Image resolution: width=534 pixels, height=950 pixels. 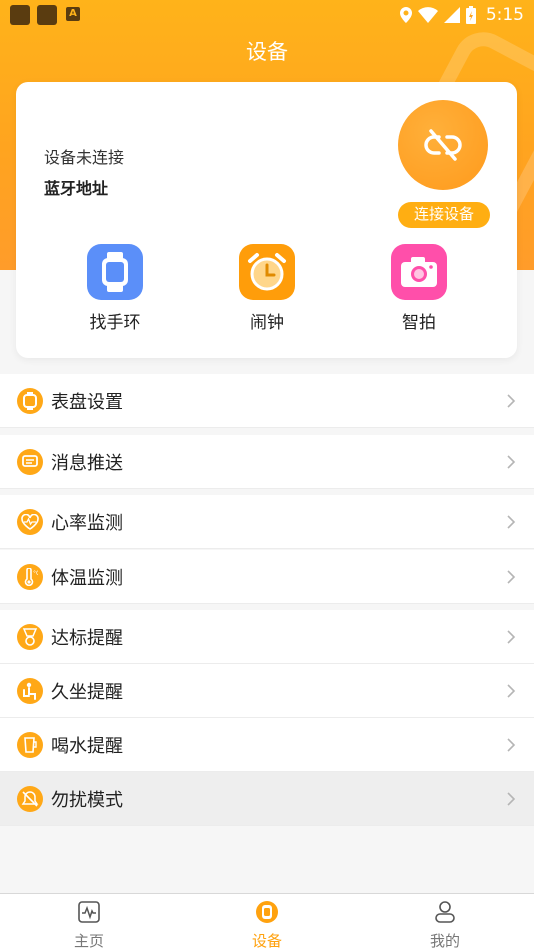 I want to click on settings-item-watch-face: 表盘设置, so click(x=267, y=401).